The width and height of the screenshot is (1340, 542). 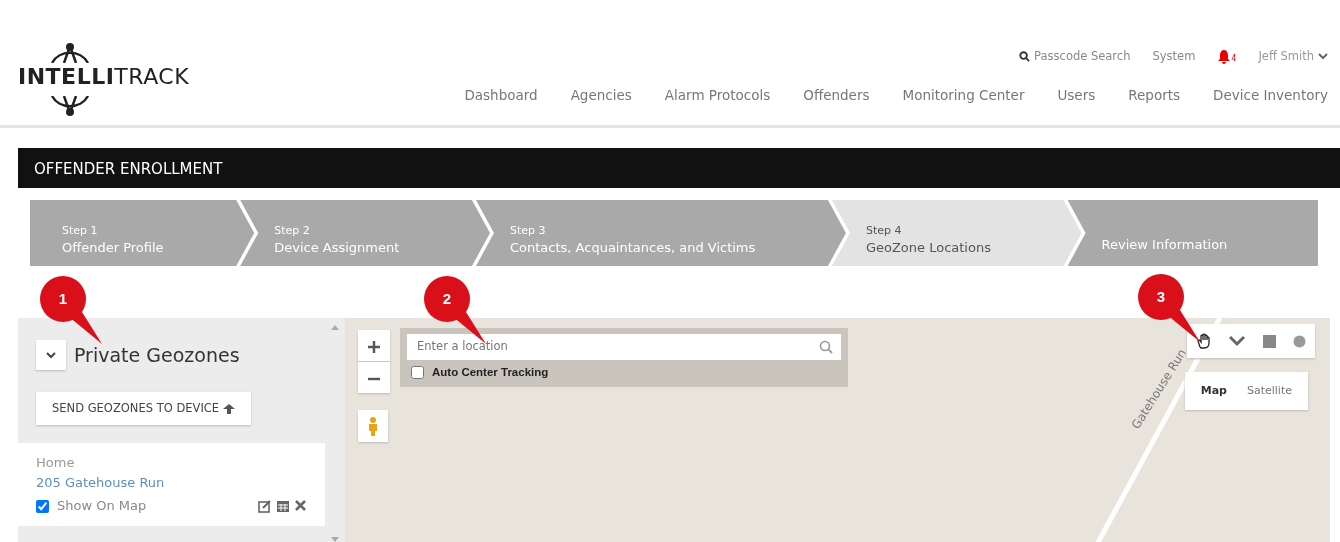 What do you see at coordinates (283, 506) in the screenshot?
I see `calendar-icon` at bounding box center [283, 506].